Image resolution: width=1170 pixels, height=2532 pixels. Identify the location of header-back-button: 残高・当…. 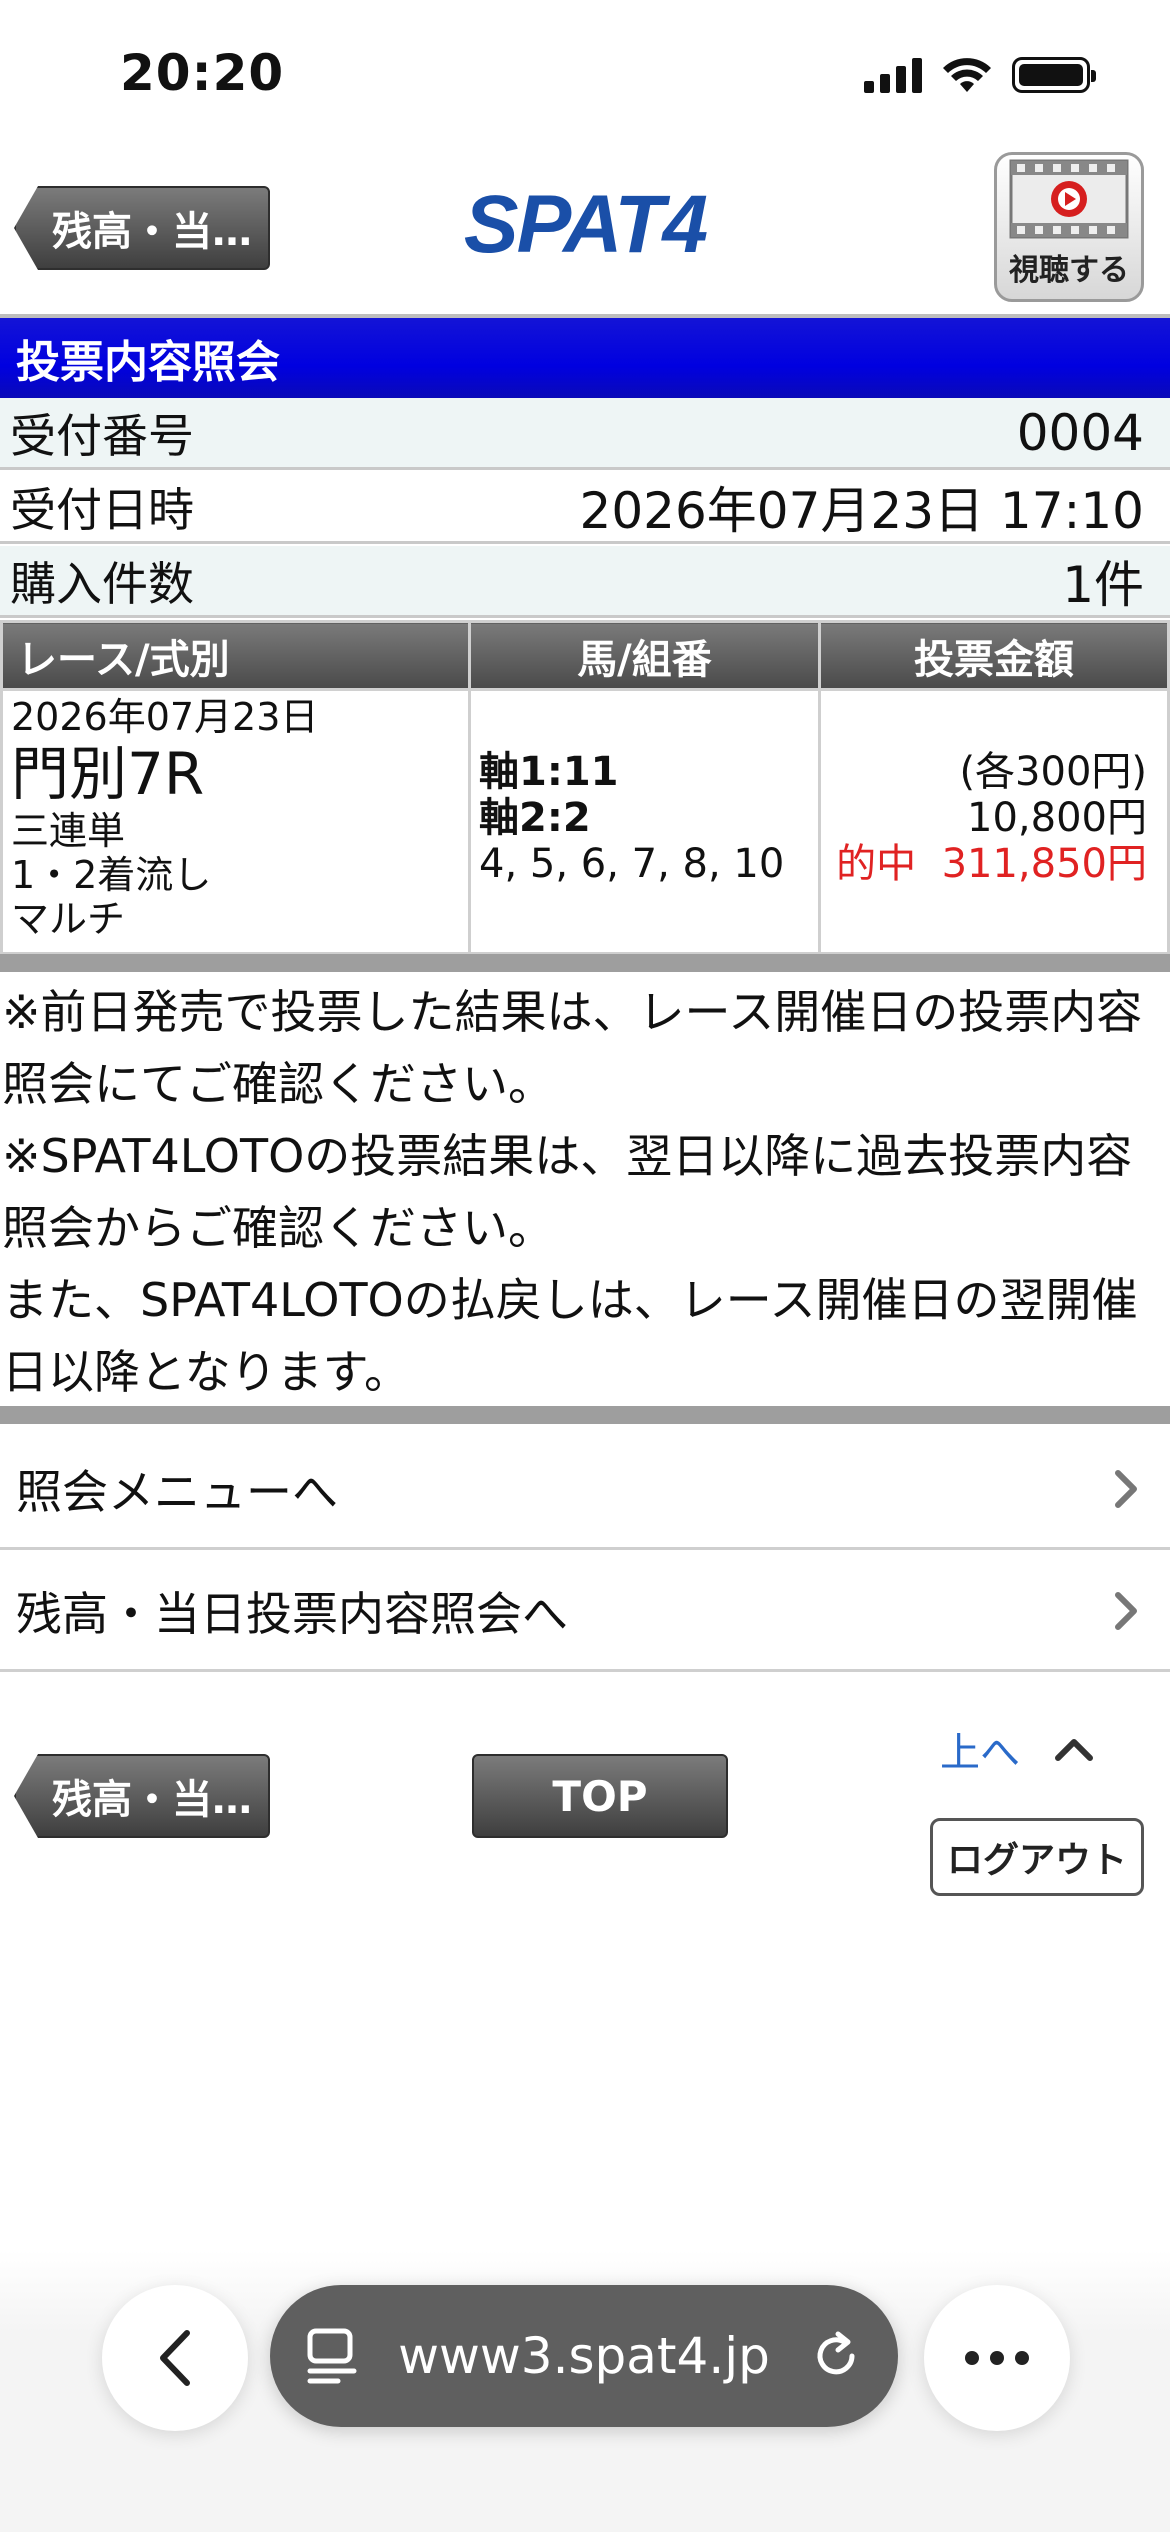
(142, 228).